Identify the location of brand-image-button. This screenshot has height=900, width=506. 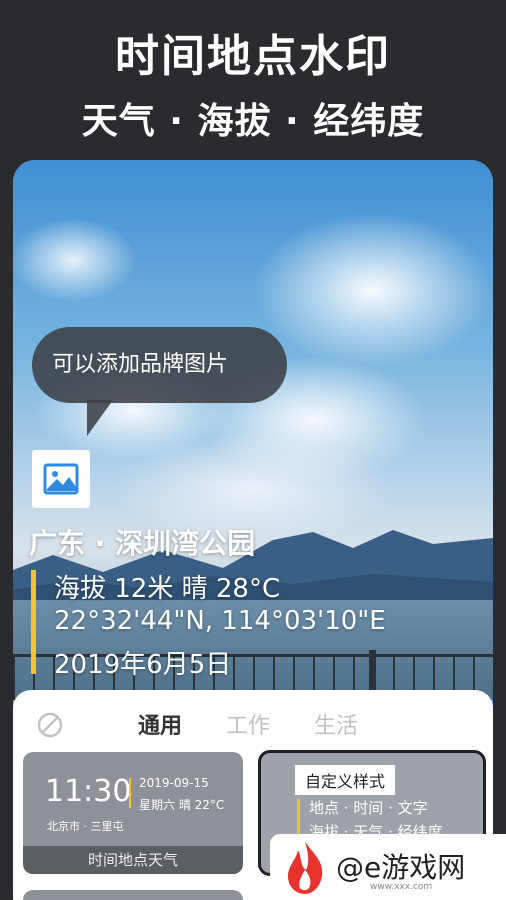
(61, 479).